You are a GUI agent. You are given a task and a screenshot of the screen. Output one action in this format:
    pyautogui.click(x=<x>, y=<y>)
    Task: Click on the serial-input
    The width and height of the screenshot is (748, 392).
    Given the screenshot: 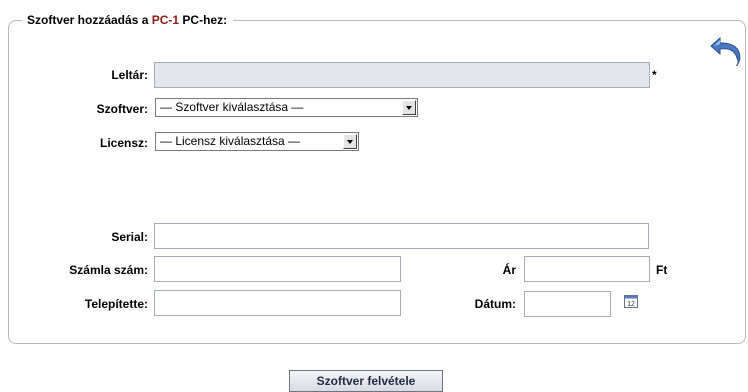 What is the action you would take?
    pyautogui.click(x=401, y=236)
    